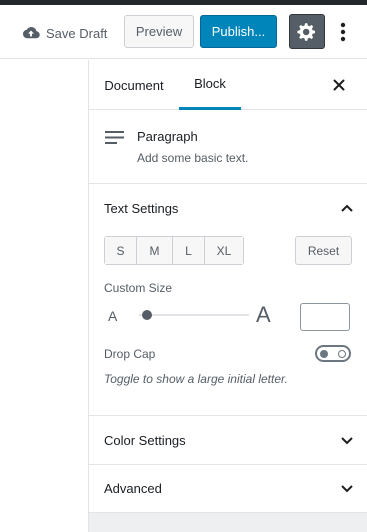 This screenshot has height=532, width=367. I want to click on save-draft-button: Save Draft, so click(64, 33).